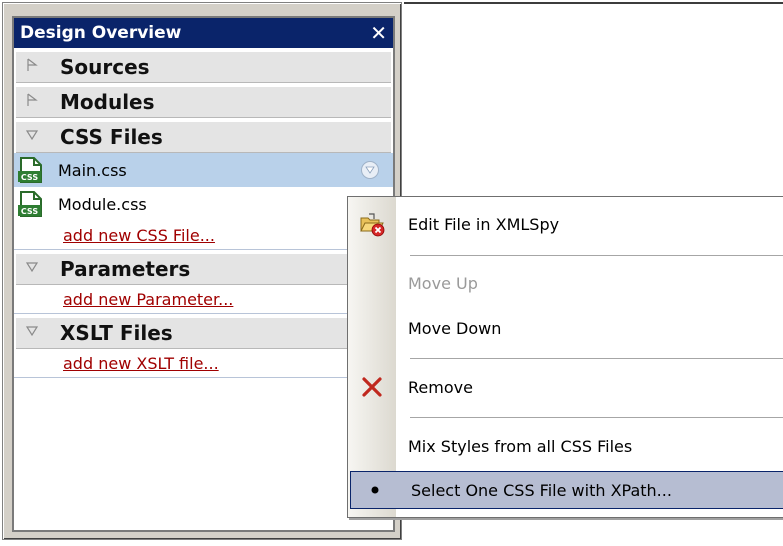  Describe the element at coordinates (565, 387) in the screenshot. I see `menu-item-remove: Remove` at that location.